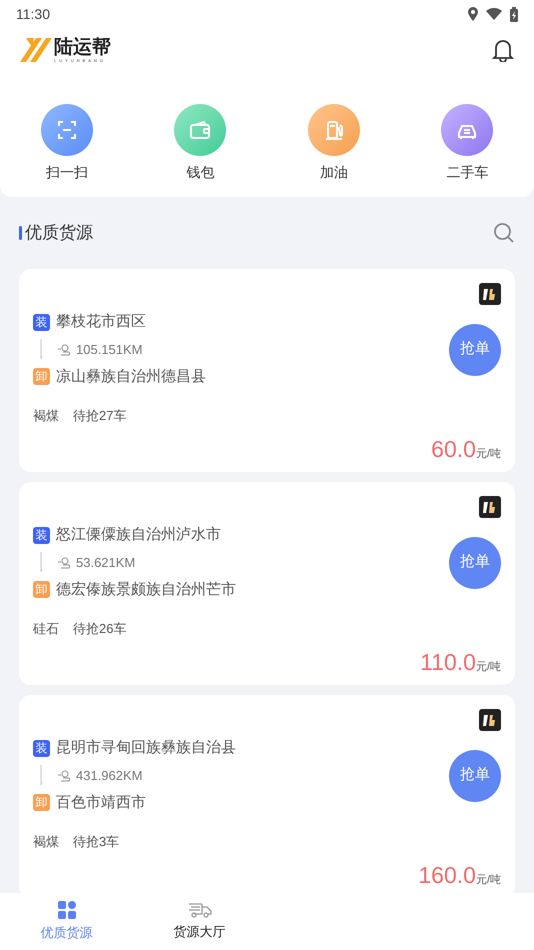 This screenshot has height=950, width=534. Describe the element at coordinates (36, 50) in the screenshot. I see `logo-icon` at that location.